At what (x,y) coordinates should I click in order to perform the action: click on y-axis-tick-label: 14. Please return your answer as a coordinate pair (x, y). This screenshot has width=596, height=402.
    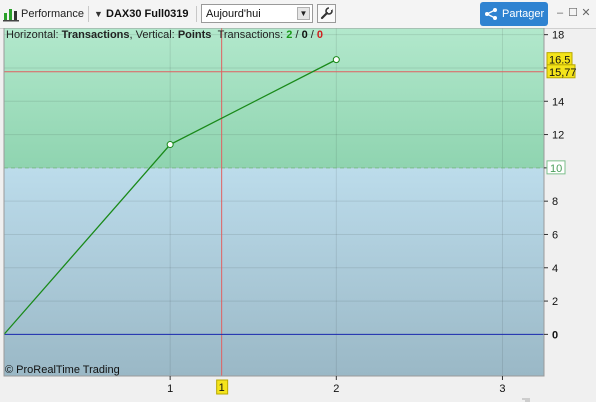
    Looking at the image, I should click on (558, 102).